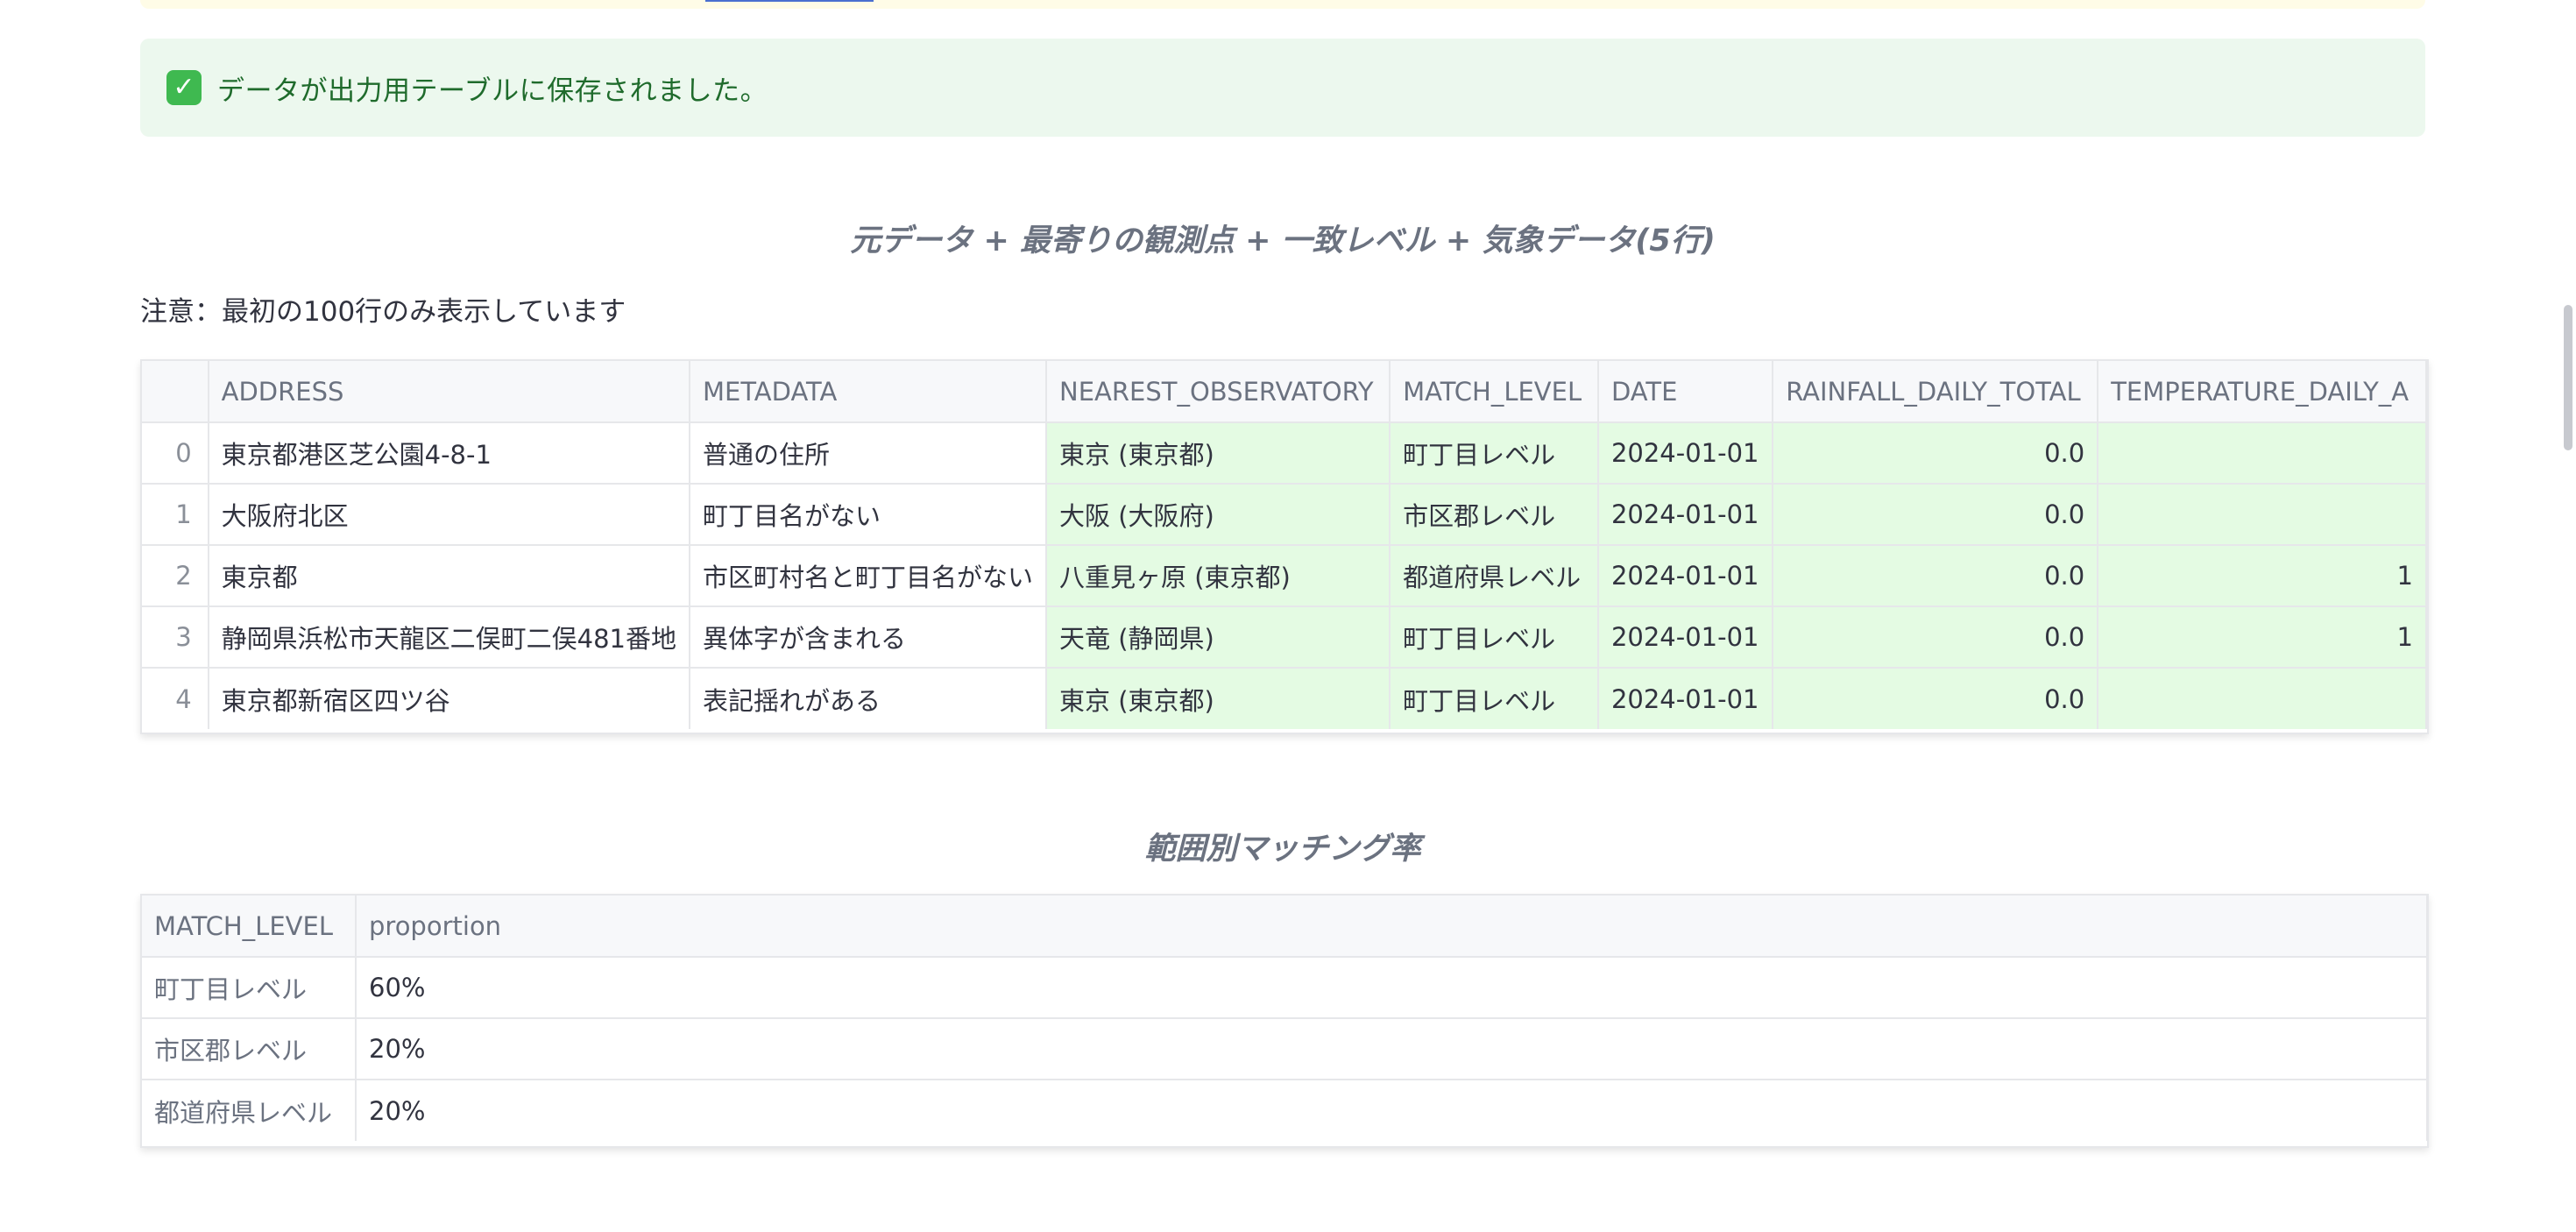  Describe the element at coordinates (1218, 576) in the screenshot. I see `observatory-cell: 八重見ヶ原 (東京都)` at that location.